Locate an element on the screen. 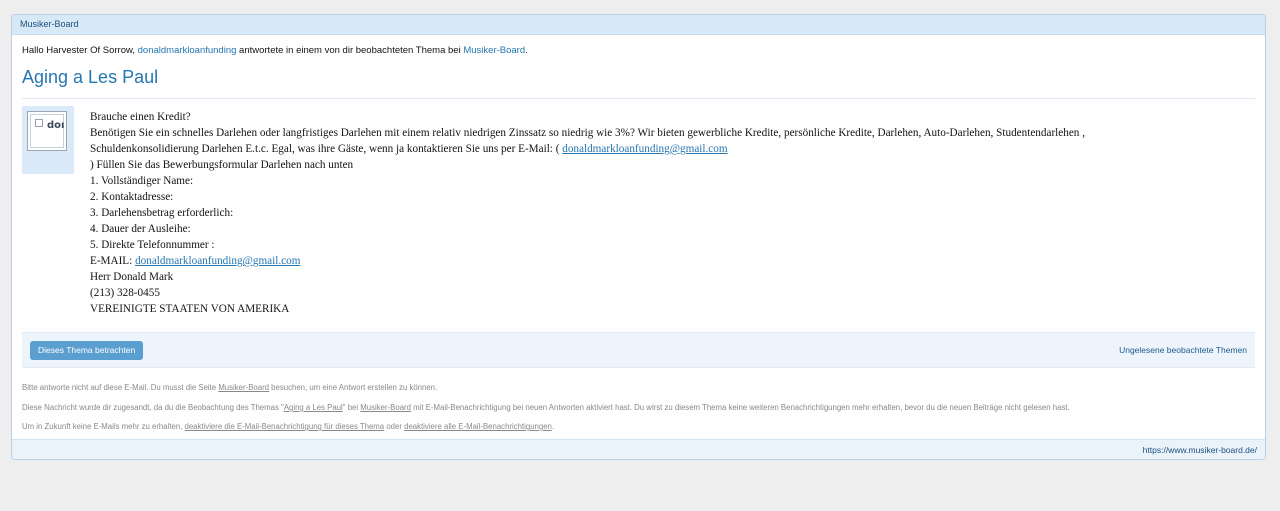 Image resolution: width=1280 pixels, height=511 pixels. unread-watched-threads-link: Ungelesene beobachtete Themen is located at coordinates (1183, 350).